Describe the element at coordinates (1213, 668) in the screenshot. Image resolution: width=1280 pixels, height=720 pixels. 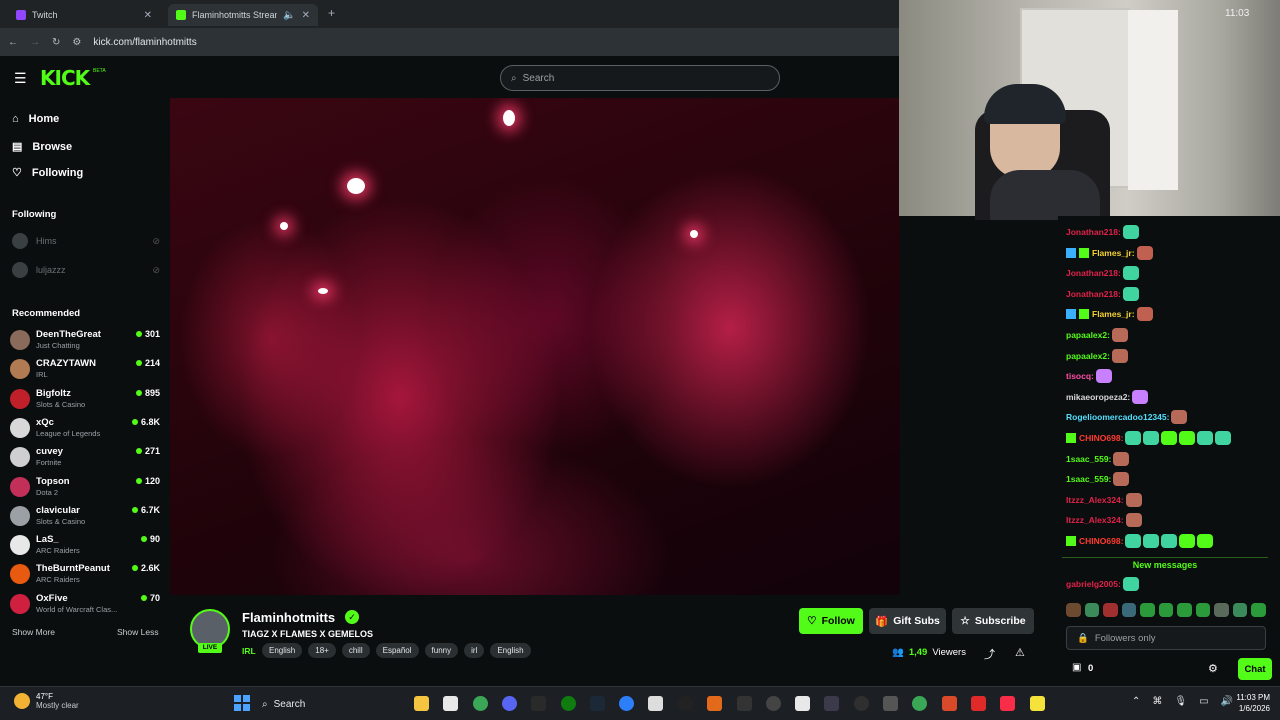
I see `settings-gear-icon: ⚙` at that location.